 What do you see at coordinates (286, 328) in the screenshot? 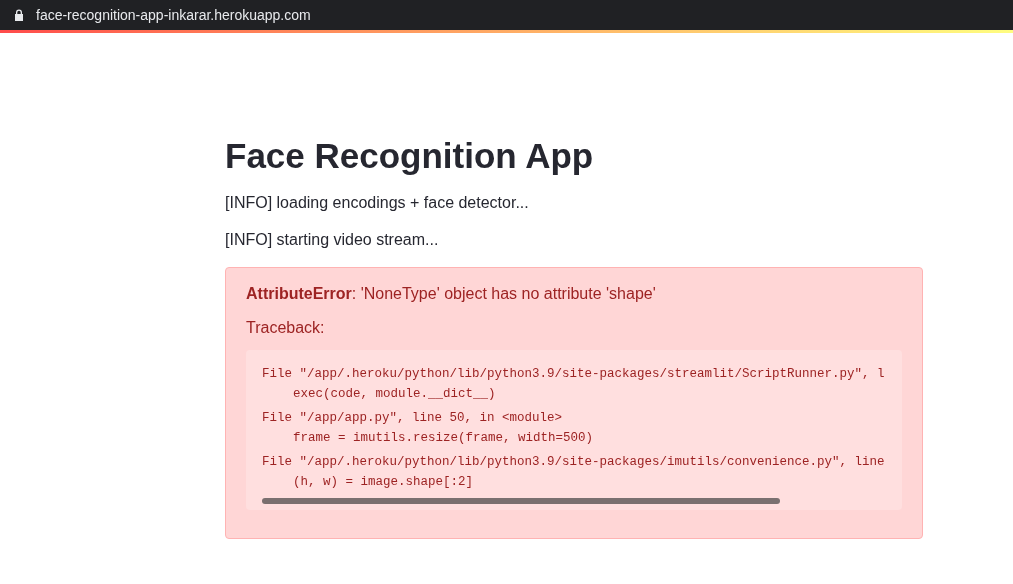
I see `traceback-label: Traceback:` at bounding box center [286, 328].